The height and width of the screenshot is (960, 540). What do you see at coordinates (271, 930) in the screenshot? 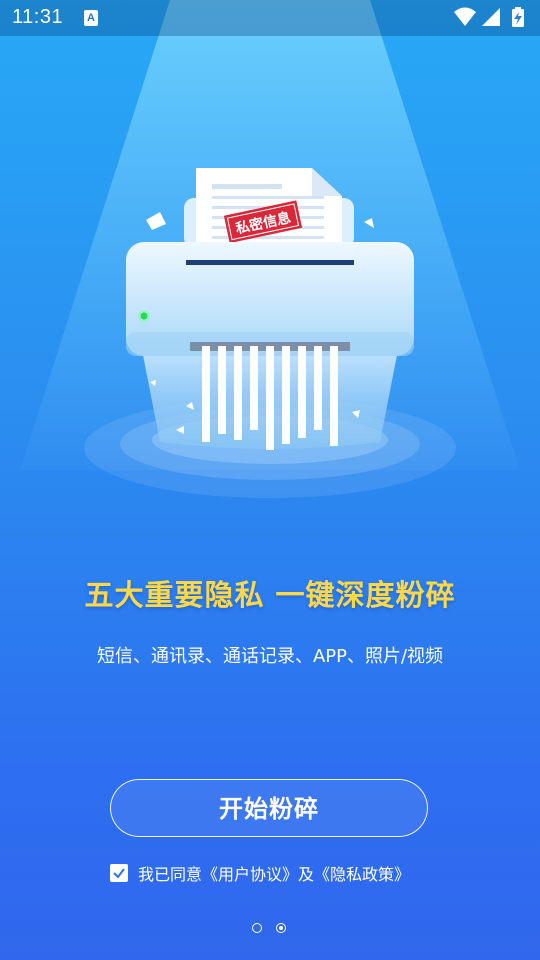
I see `page-indicator` at bounding box center [271, 930].